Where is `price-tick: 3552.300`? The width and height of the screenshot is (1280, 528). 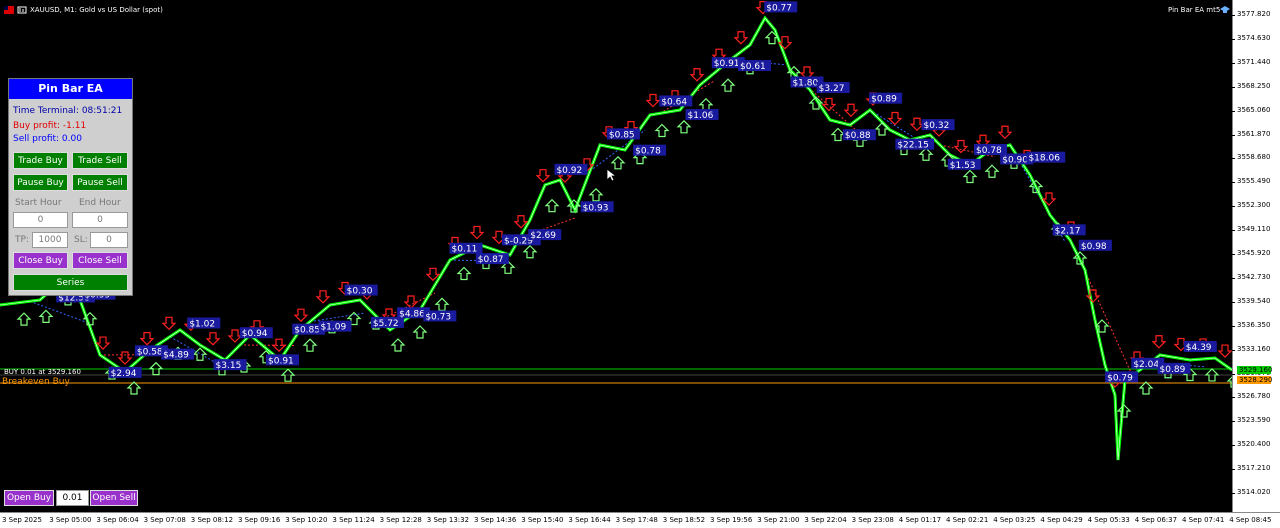
price-tick: 3552.300 is located at coordinates (1253, 205).